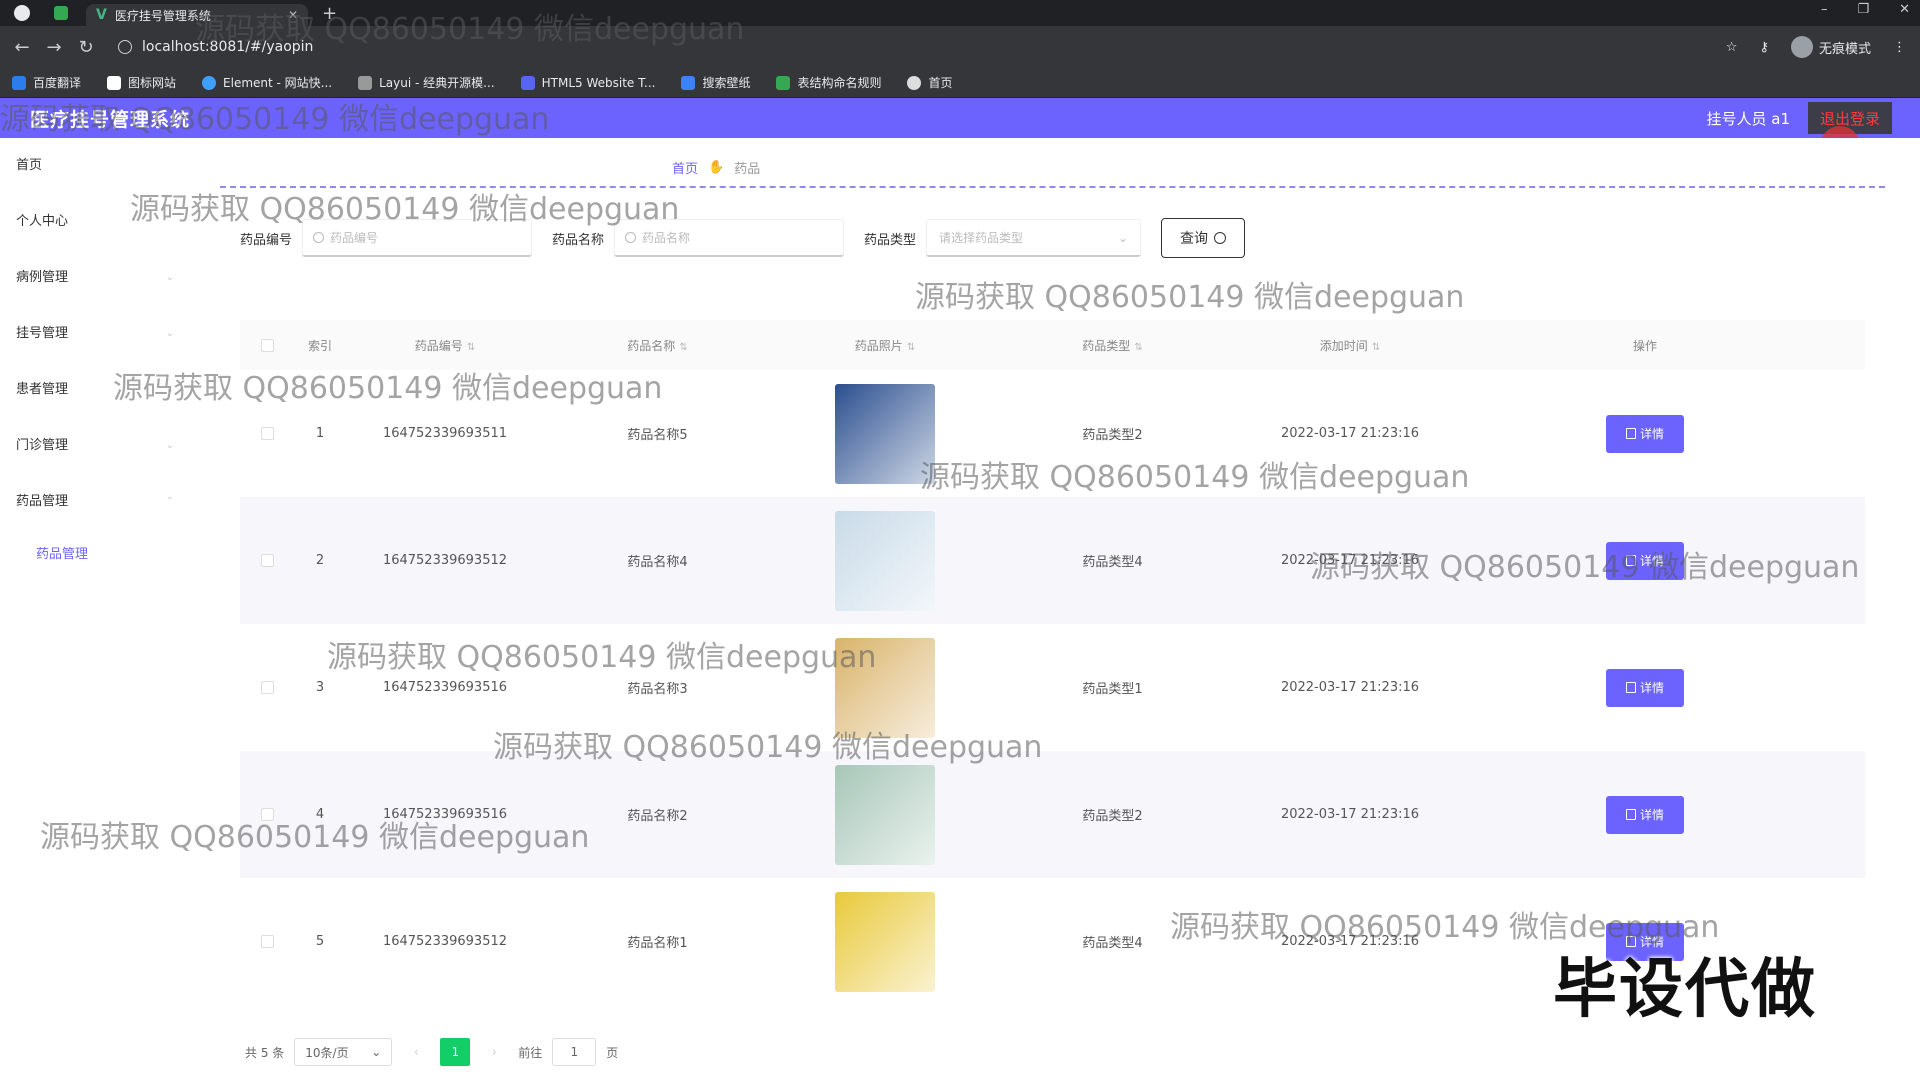  What do you see at coordinates (54, 47) in the screenshot?
I see `forward-icon: →` at bounding box center [54, 47].